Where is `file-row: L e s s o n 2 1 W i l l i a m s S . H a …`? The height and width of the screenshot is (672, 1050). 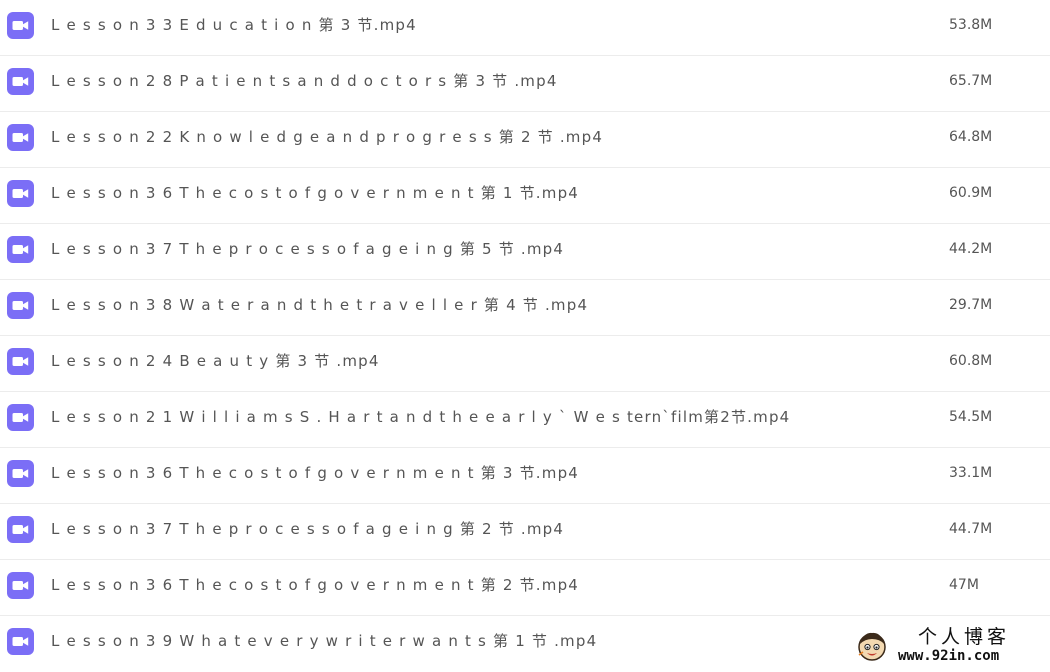
file-row: L e s s o n 2 1 W i l l i a m s S . H a … is located at coordinates (525, 420).